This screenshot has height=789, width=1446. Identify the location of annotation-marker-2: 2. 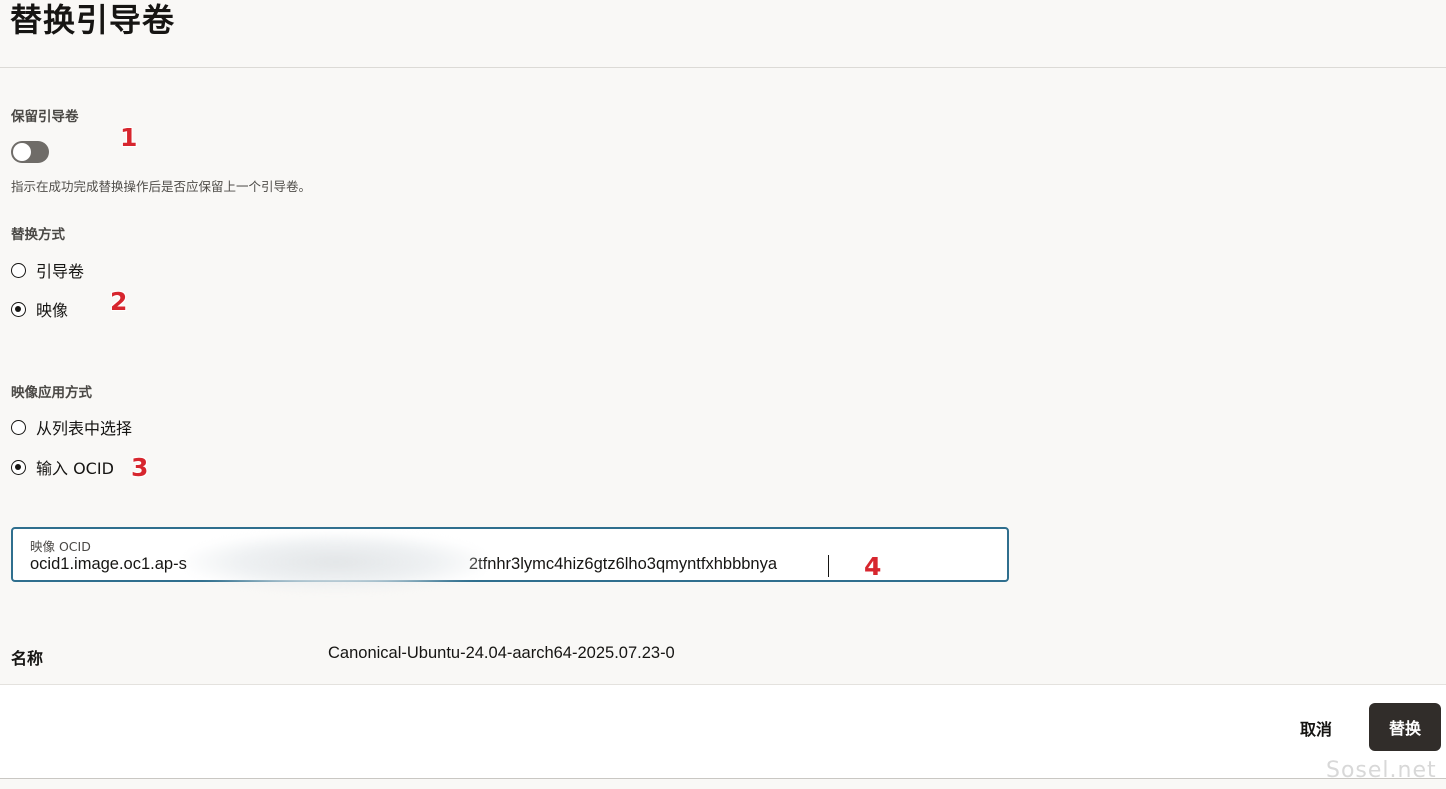
(119, 301).